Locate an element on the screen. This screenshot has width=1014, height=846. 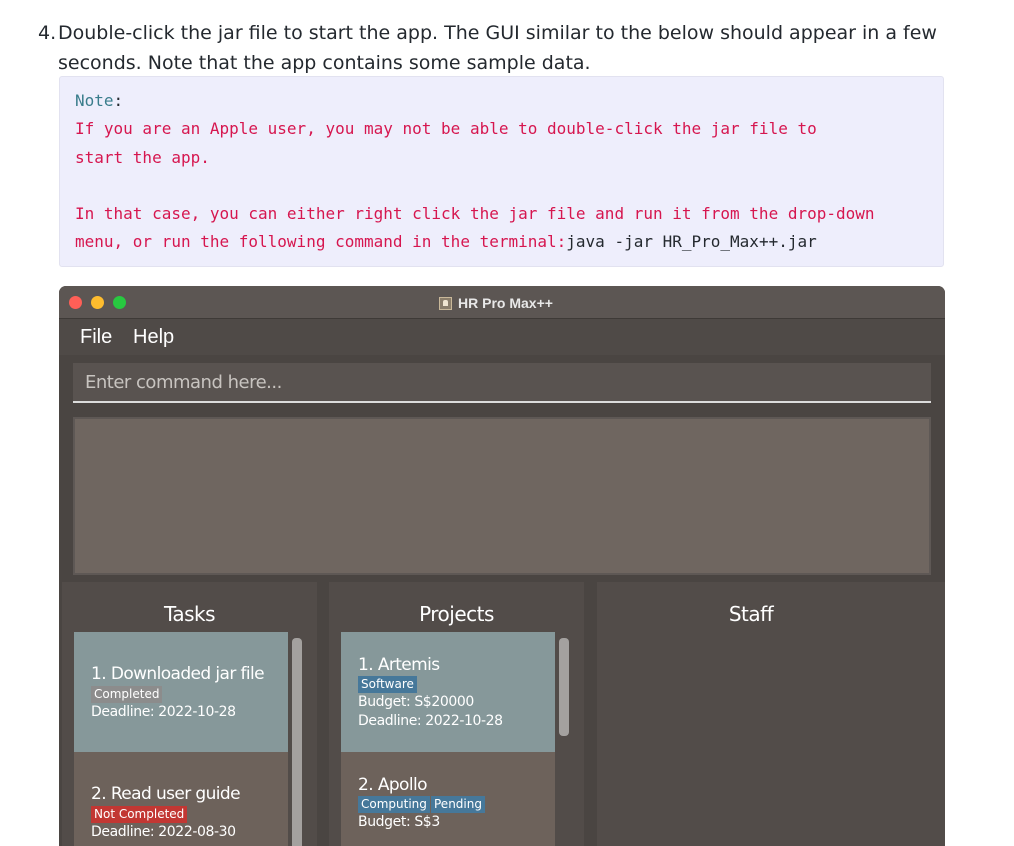
zoom-button is located at coordinates (119, 302).